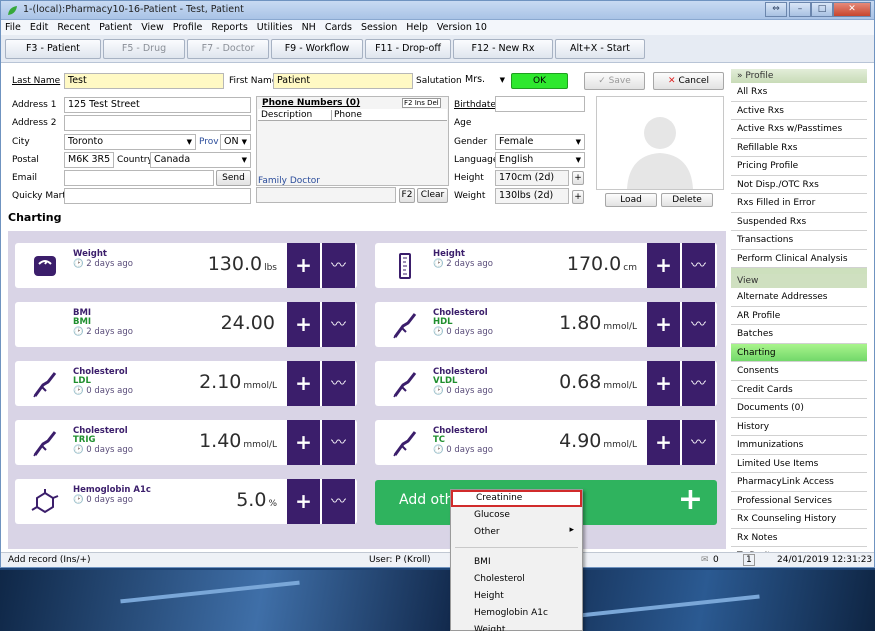 The image size is (875, 631). Describe the element at coordinates (799, 129) in the screenshot. I see `sidebar-item-active-rxs-w-passtimes: Active Rxs w/Passtimes` at that location.